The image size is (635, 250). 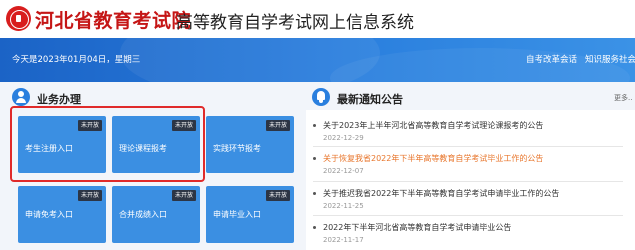 I want to click on user-icon, so click(x=21, y=97).